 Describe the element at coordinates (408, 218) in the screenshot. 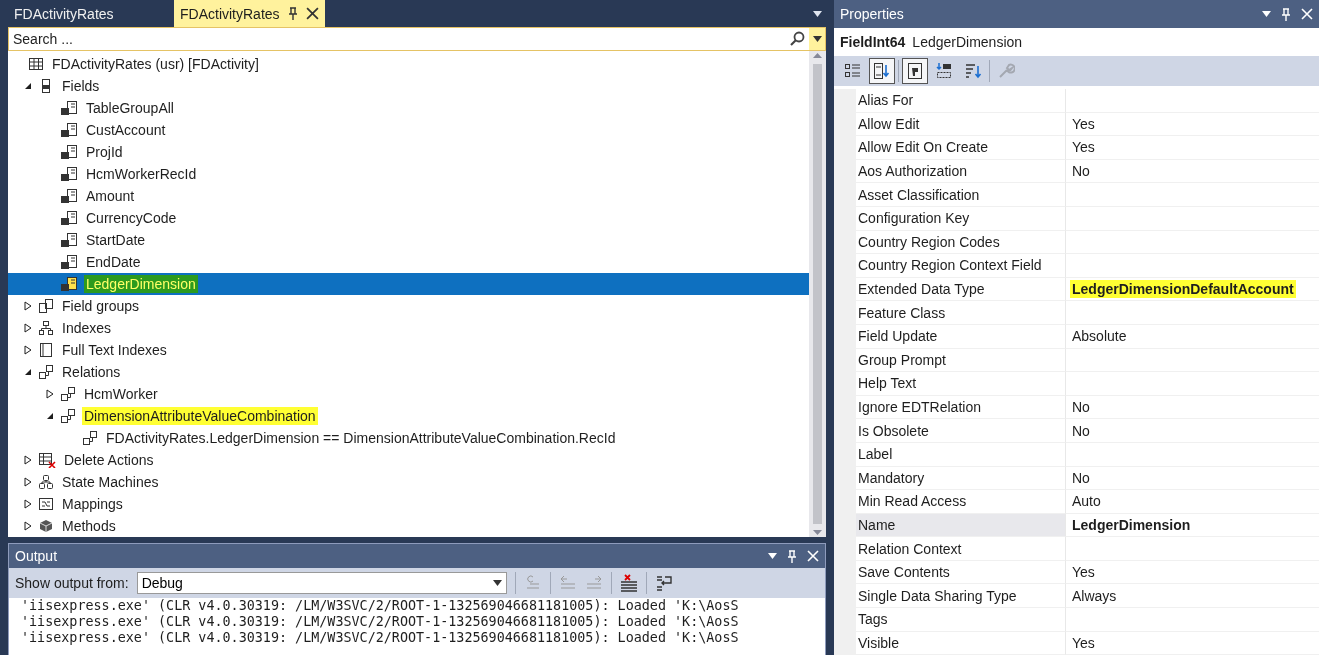

I see `tree-item: CurrencyCode` at that location.